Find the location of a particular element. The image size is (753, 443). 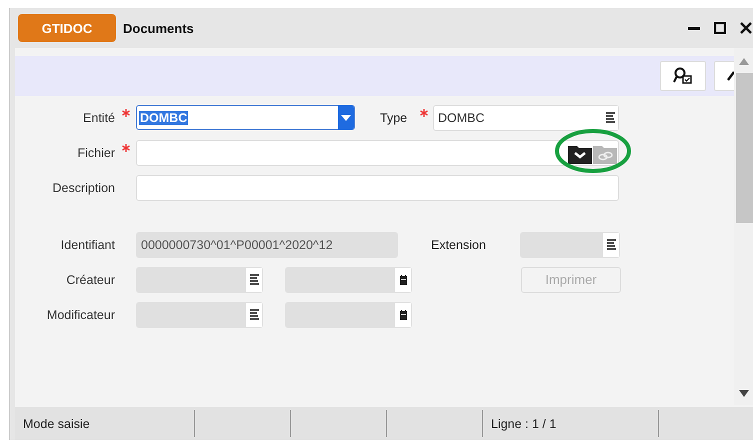

caret-icon is located at coordinates (346, 117).